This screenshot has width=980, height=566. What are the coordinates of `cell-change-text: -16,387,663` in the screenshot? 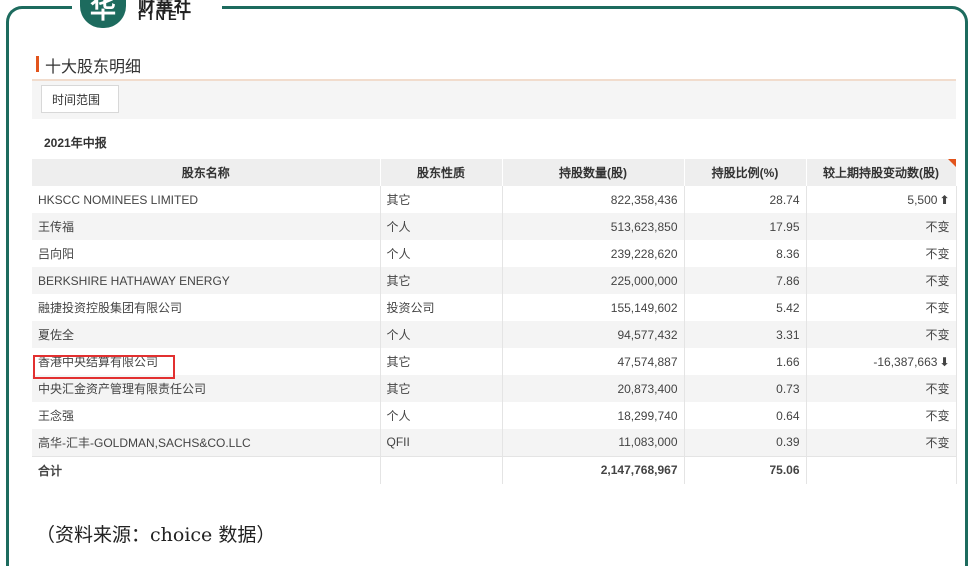 It's located at (905, 361).